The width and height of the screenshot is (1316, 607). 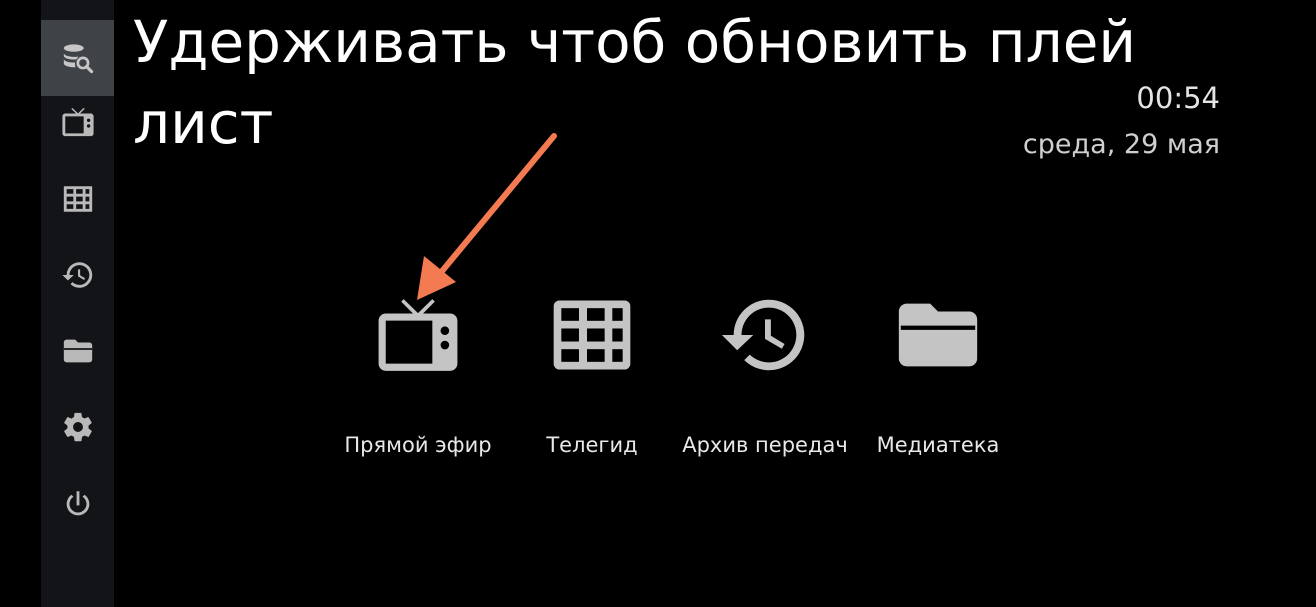 What do you see at coordinates (1121, 144) in the screenshot?
I see `clock-date: среда, 29 мая` at bounding box center [1121, 144].